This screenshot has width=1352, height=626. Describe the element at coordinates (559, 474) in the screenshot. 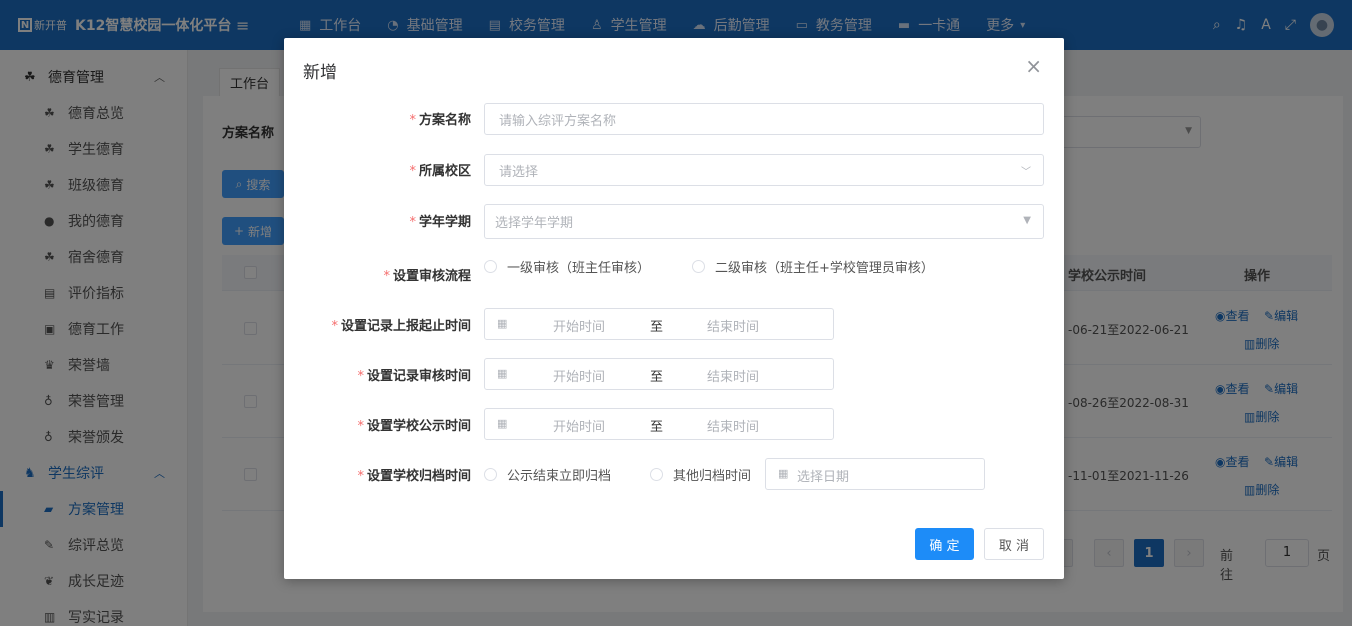

I see `radio-label: 公示结束立即归档` at that location.